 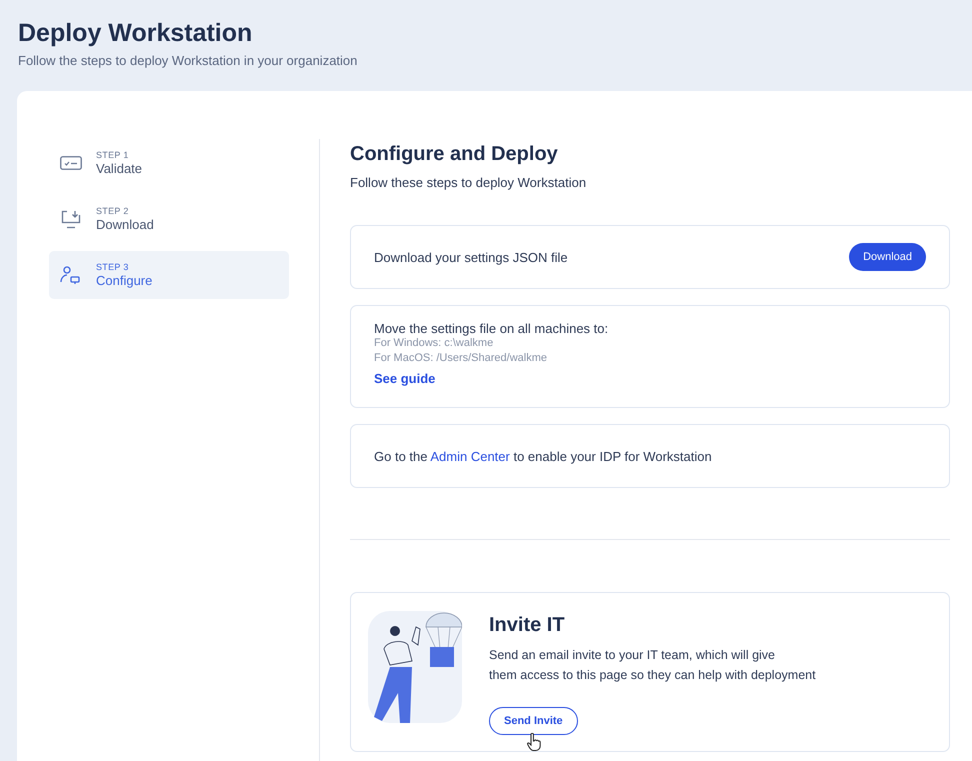 What do you see at coordinates (533, 721) in the screenshot?
I see `send-invite-button: Send Invite` at bounding box center [533, 721].